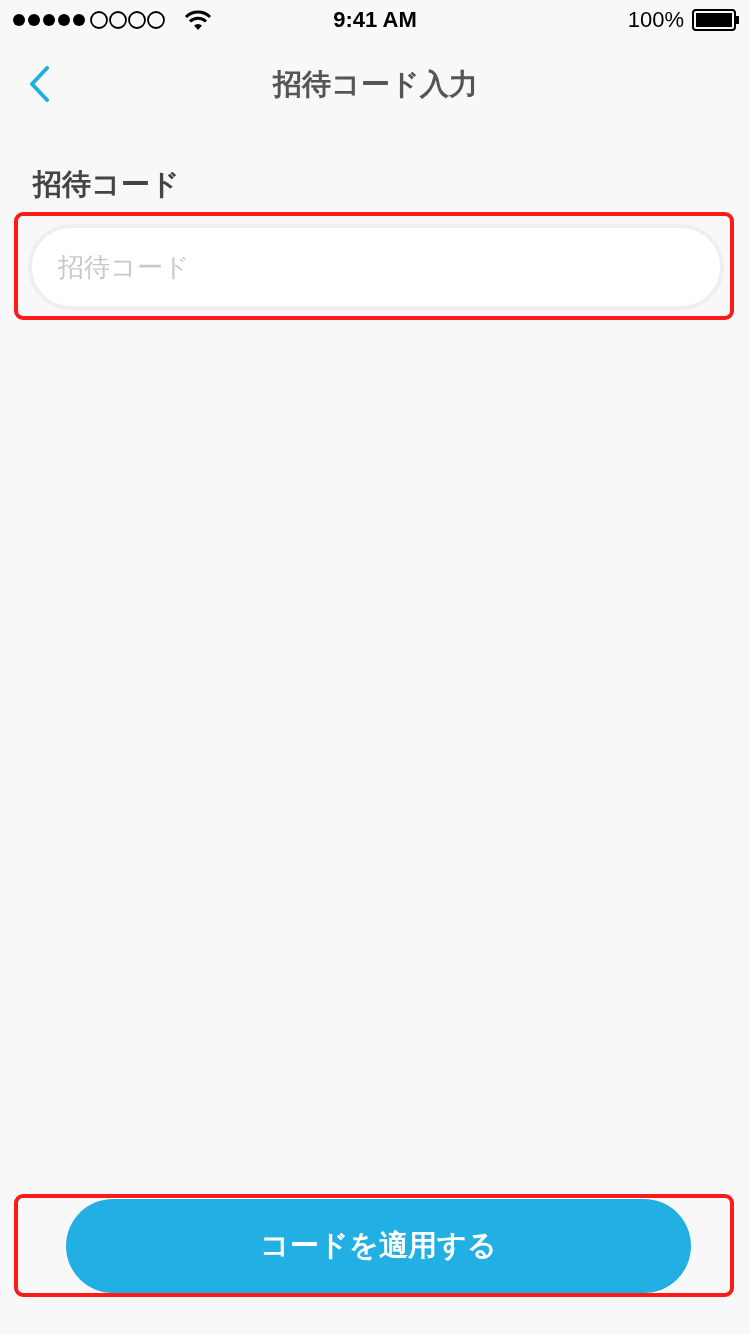  I want to click on wifi-icon, so click(198, 20).